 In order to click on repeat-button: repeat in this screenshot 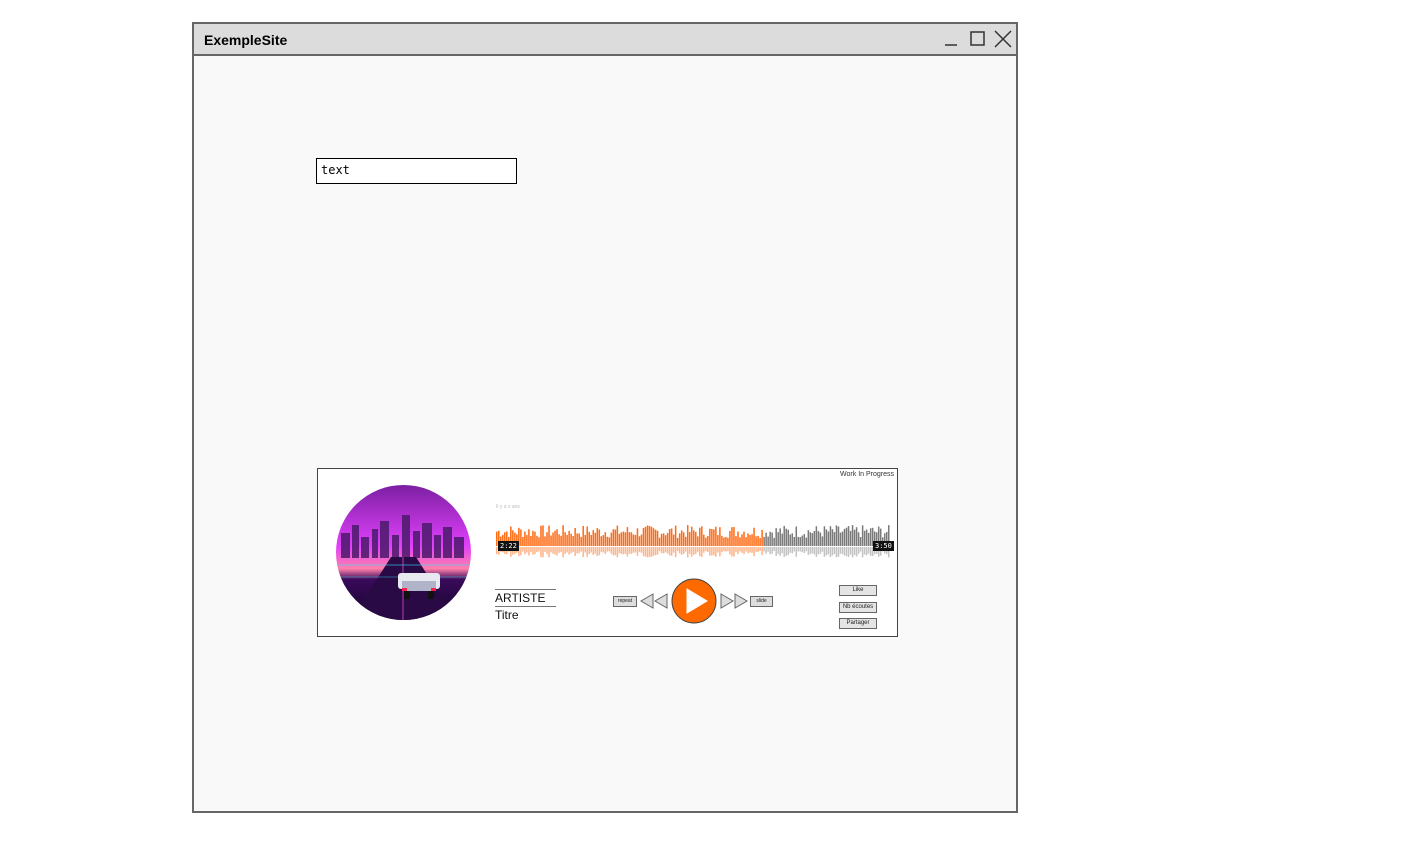, I will do `click(625, 601)`.